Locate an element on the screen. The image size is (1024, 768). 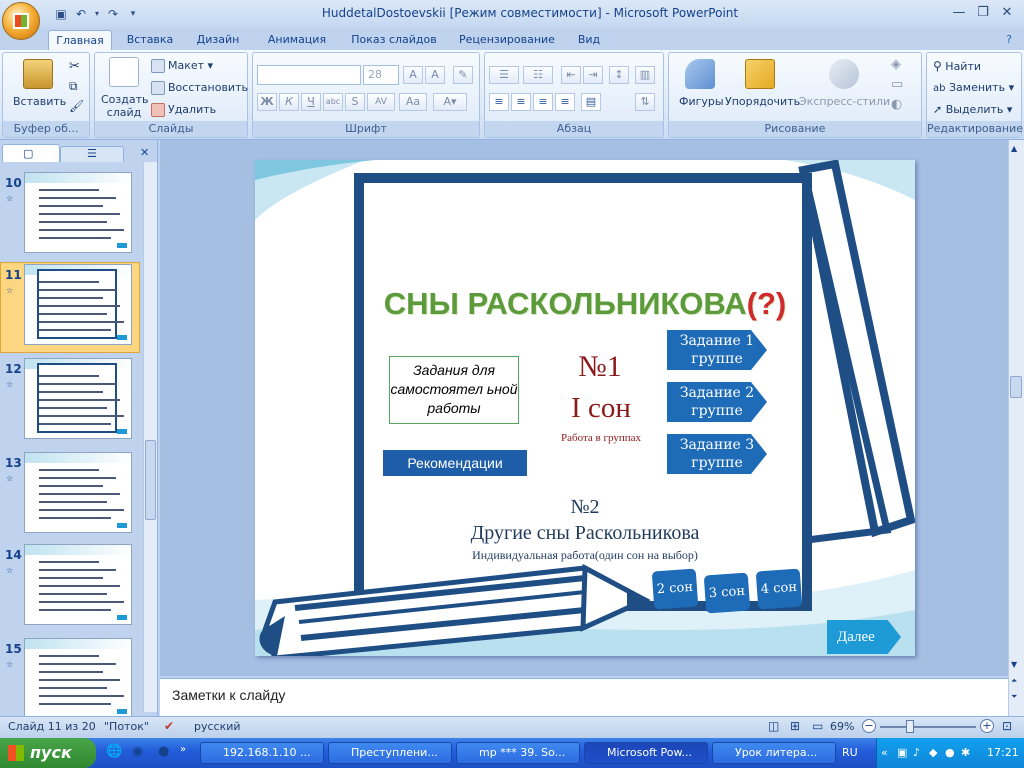
clear-format-icon: ✎ is located at coordinates (463, 75).